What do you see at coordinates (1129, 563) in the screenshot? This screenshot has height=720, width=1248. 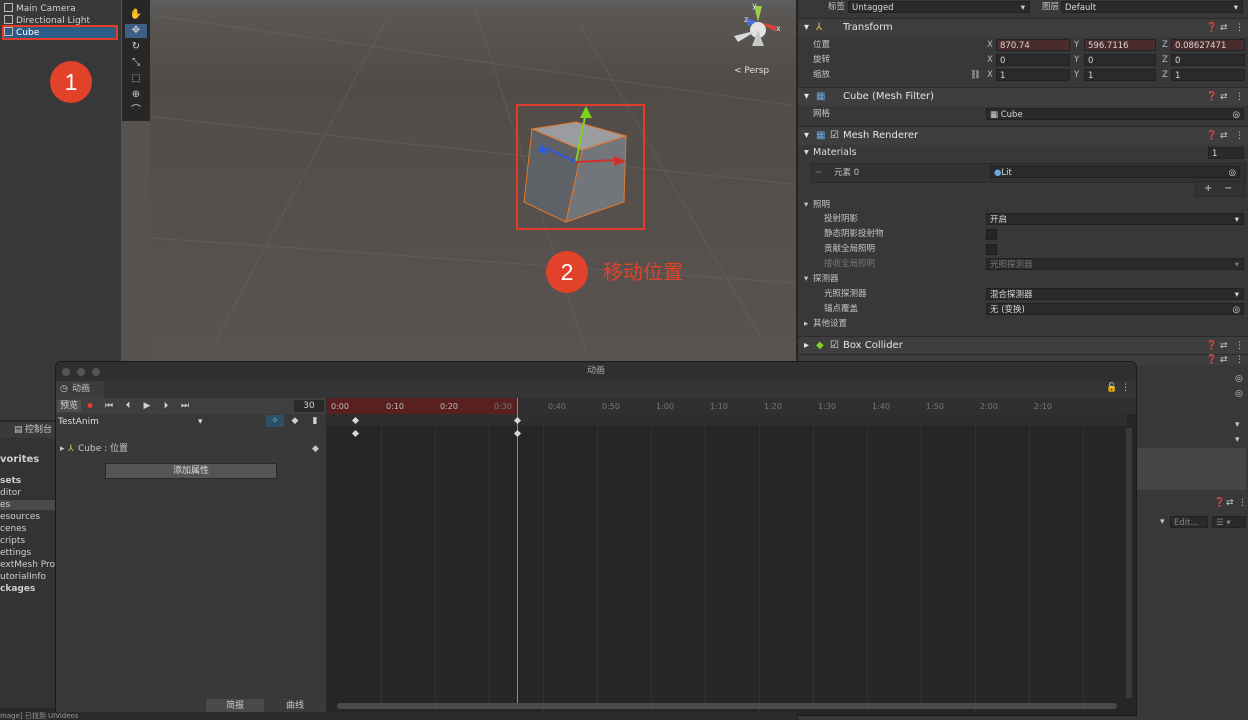 I see `vertical-scrollbar` at bounding box center [1129, 563].